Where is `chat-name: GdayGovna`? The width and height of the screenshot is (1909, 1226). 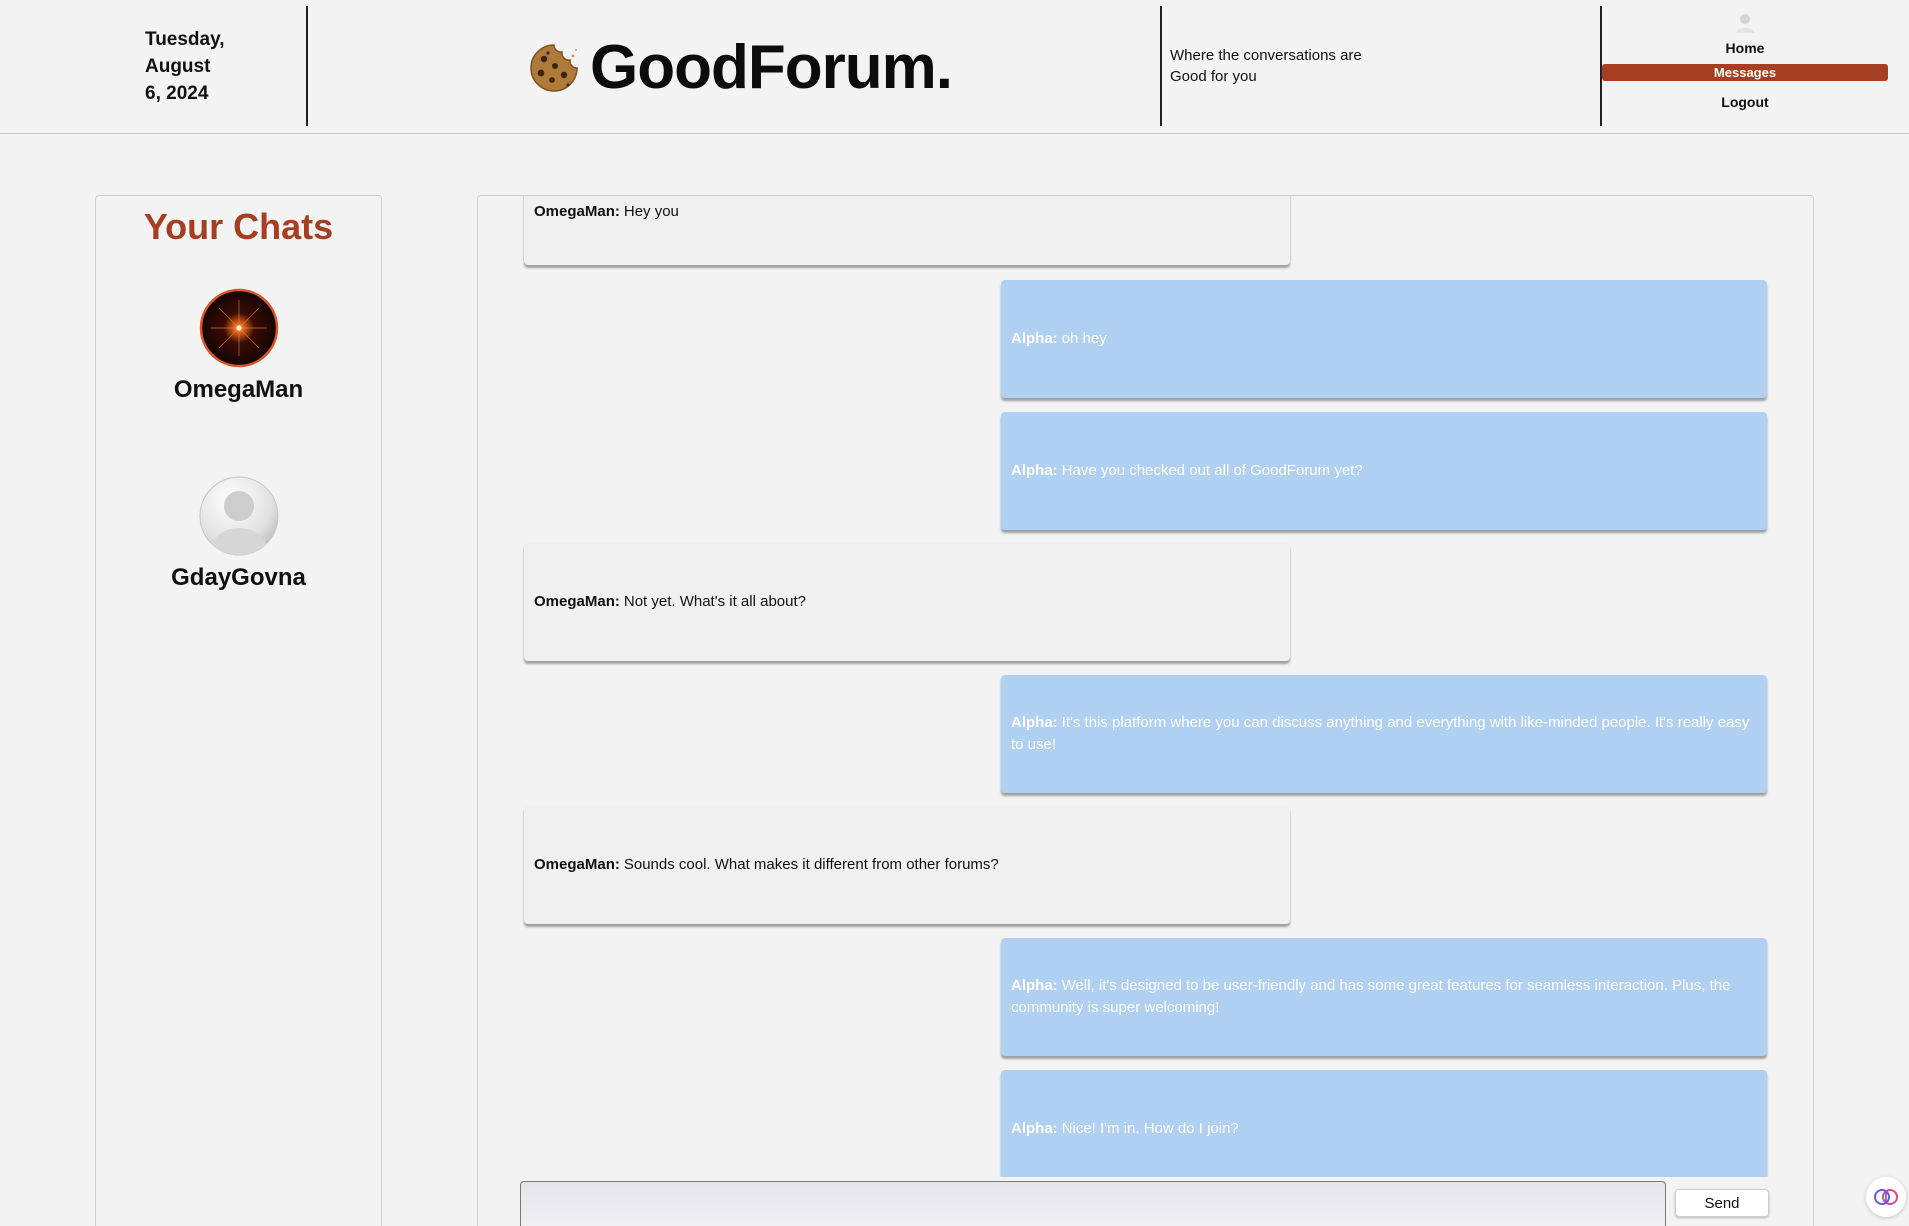
chat-name: GdayGovna is located at coordinates (238, 577).